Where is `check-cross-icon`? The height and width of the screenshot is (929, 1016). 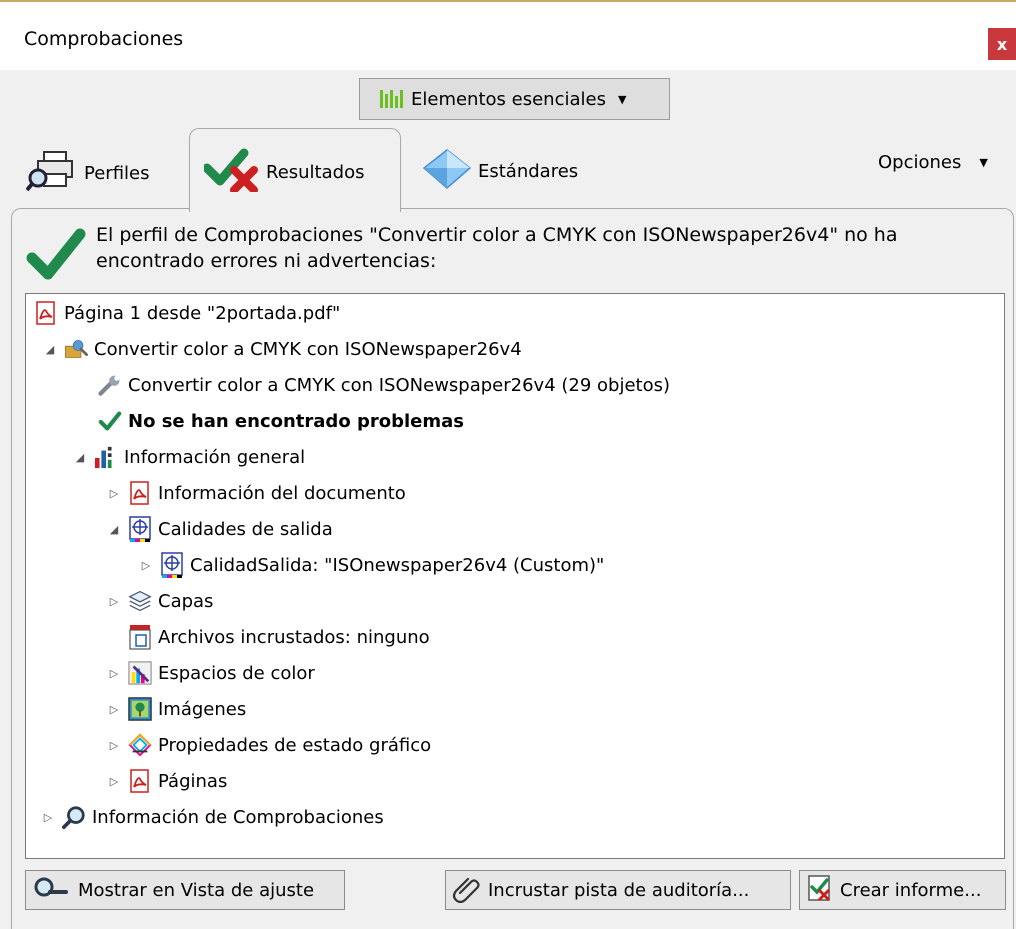 check-cross-icon is located at coordinates (231, 172).